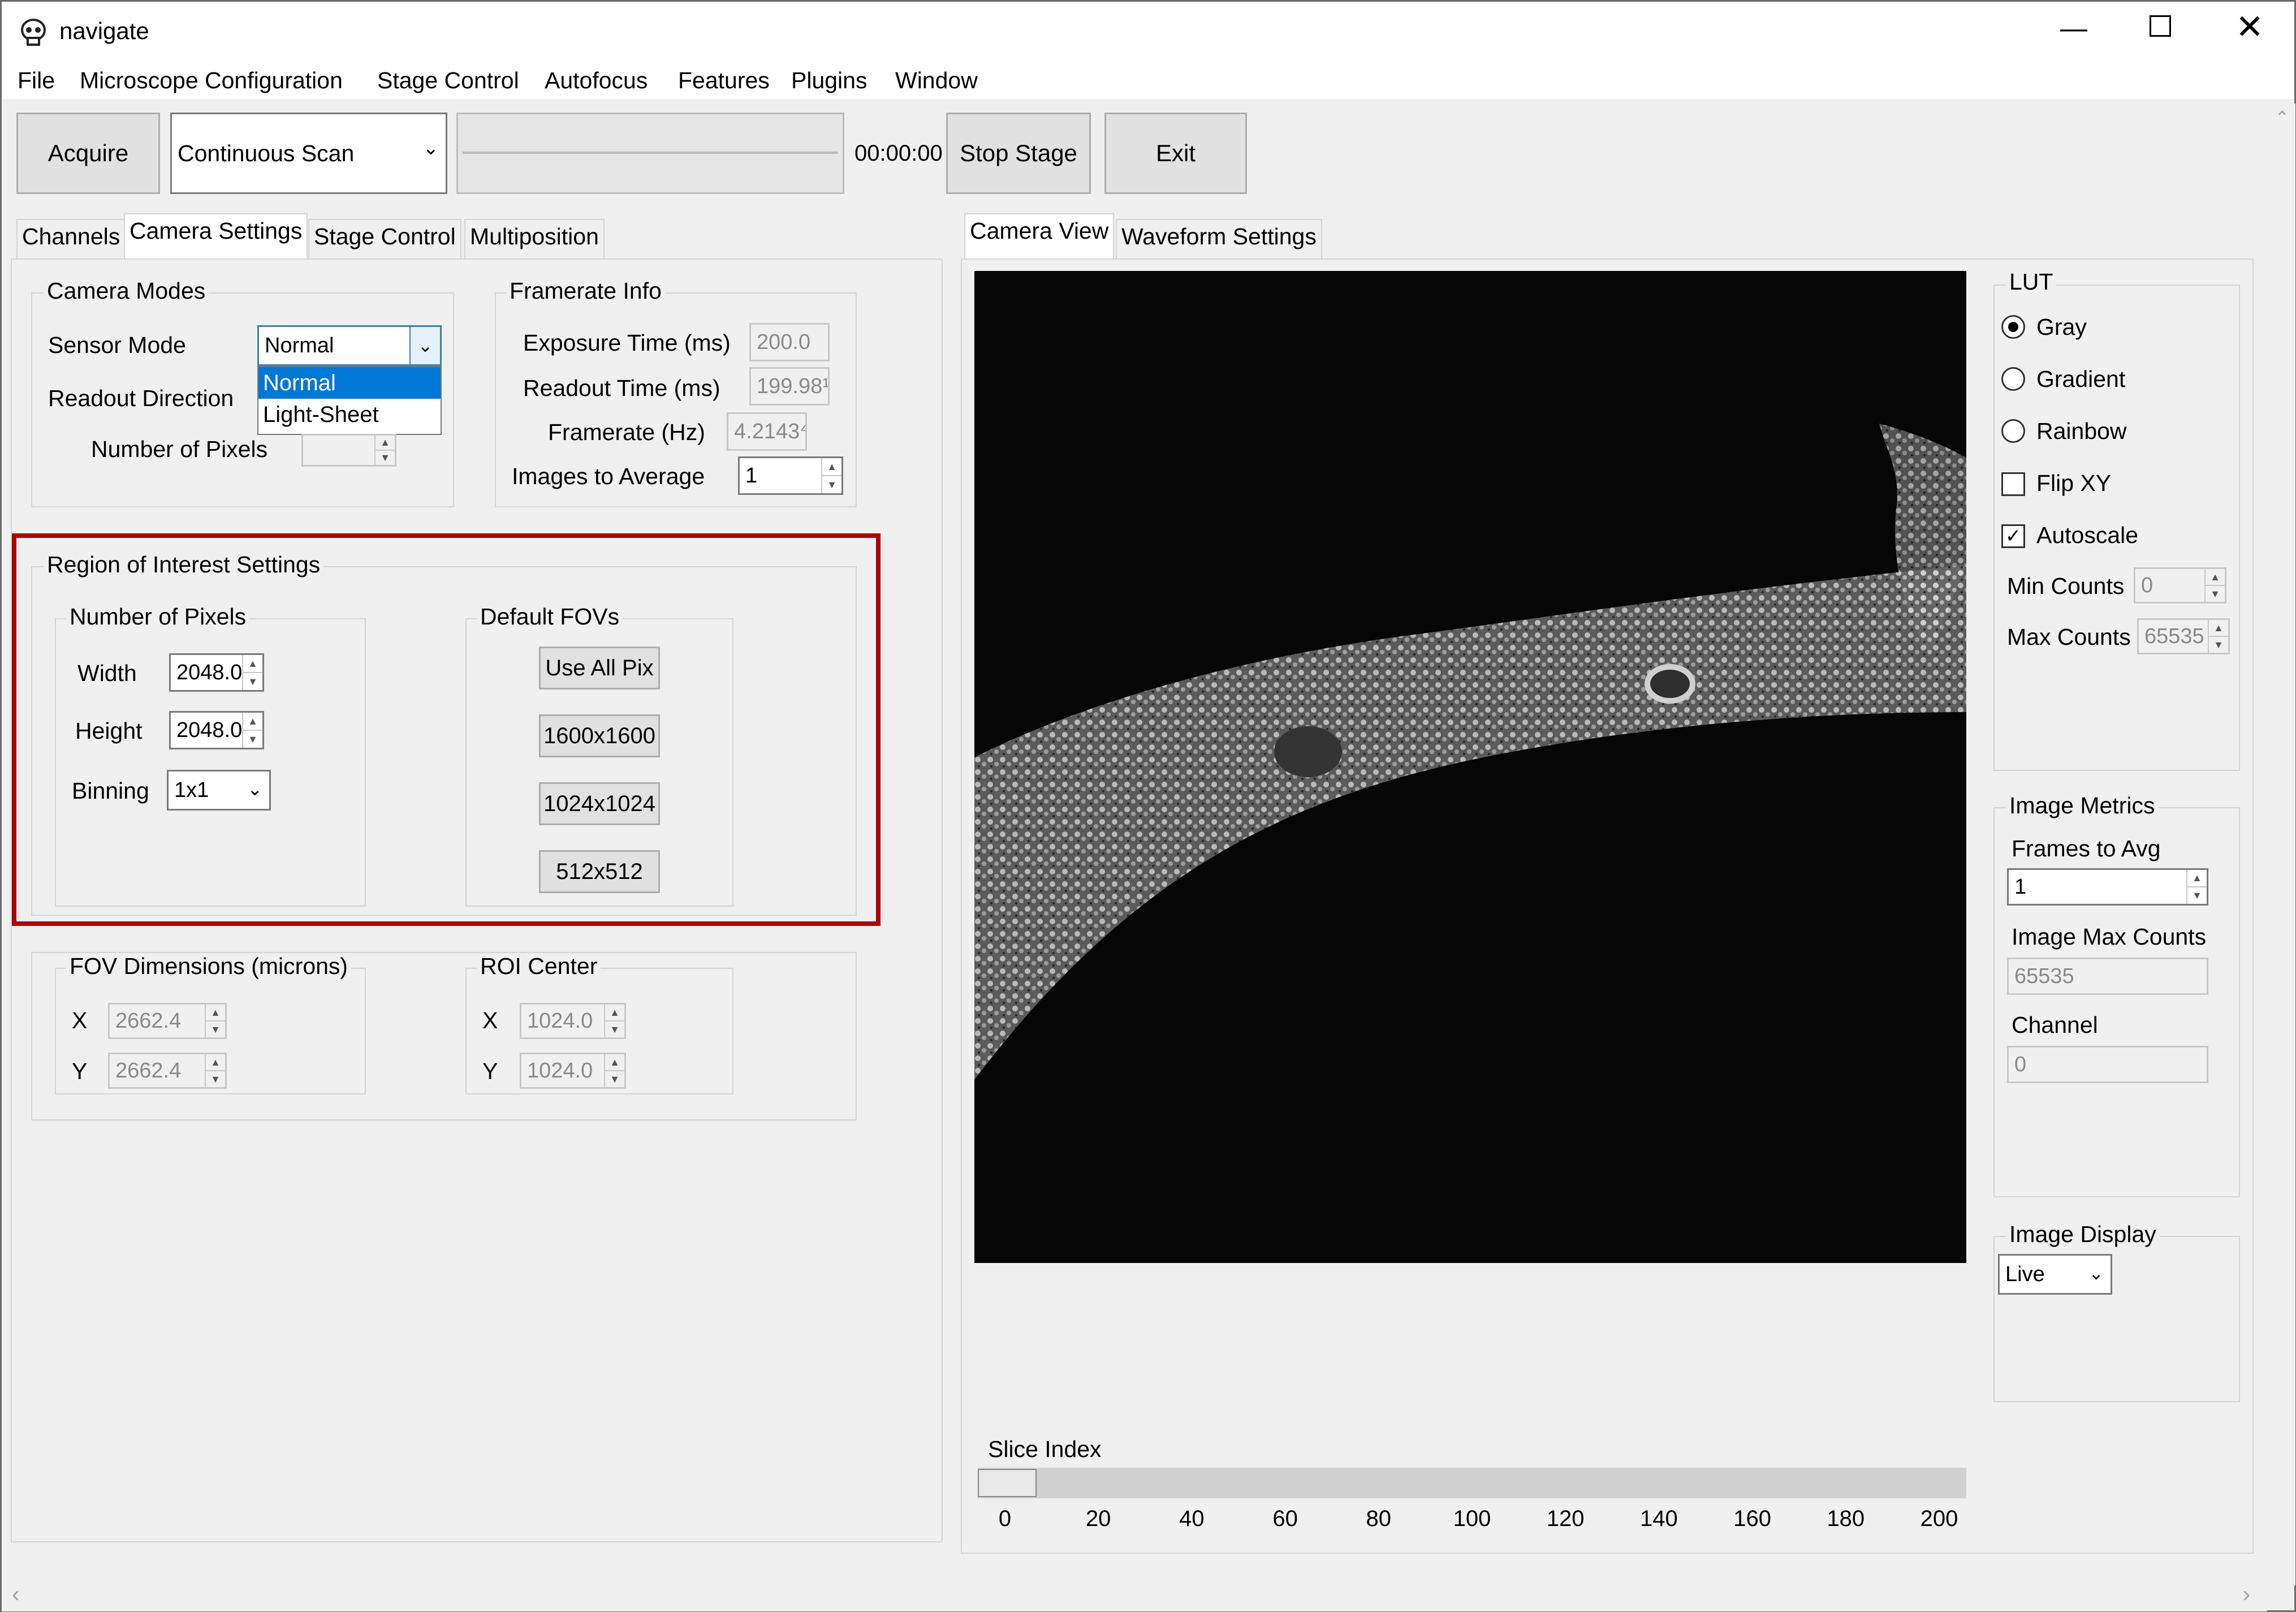 The height and width of the screenshot is (1612, 2296). What do you see at coordinates (596, 80) in the screenshot?
I see `menu-autofocus: Autofocus` at bounding box center [596, 80].